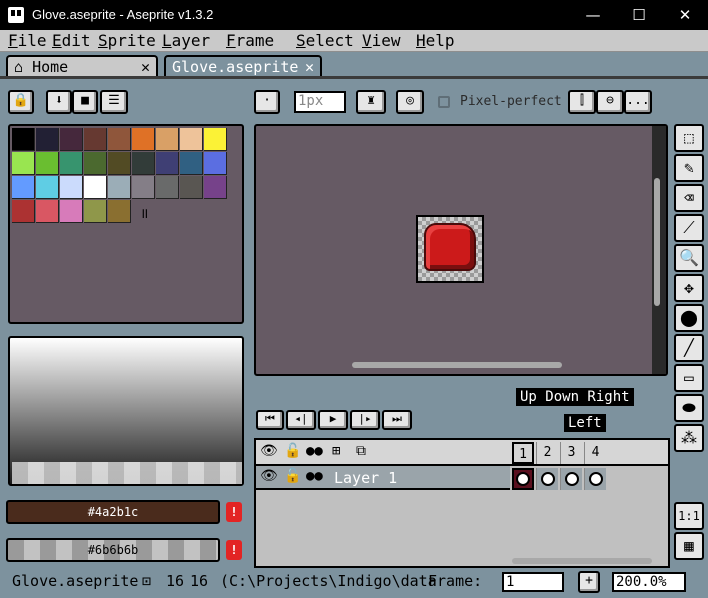  Describe the element at coordinates (127, 473) in the screenshot. I see `alpha-slider` at that location.